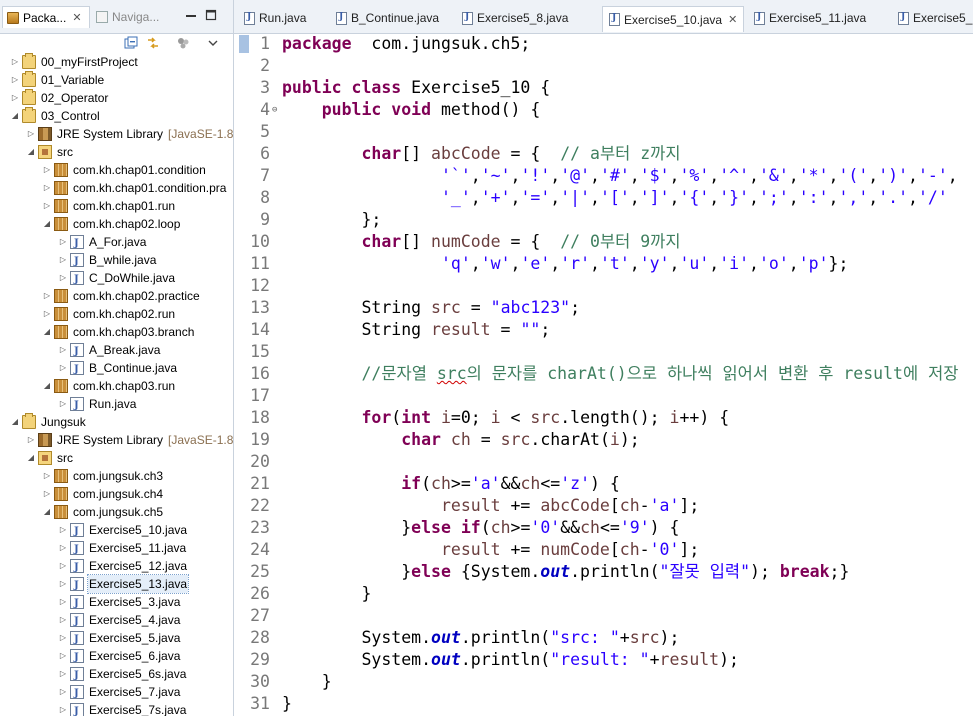  What do you see at coordinates (274, 110) in the screenshot?
I see `fold-toggle-icon: ⊖` at bounding box center [274, 110].